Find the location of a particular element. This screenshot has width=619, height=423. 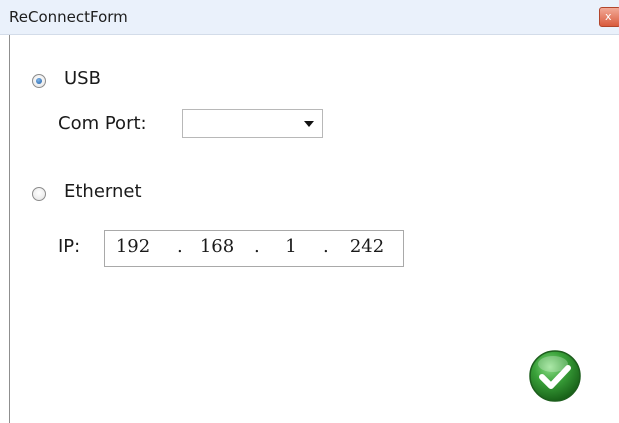

ethernet-label: Ethernet is located at coordinates (103, 191).